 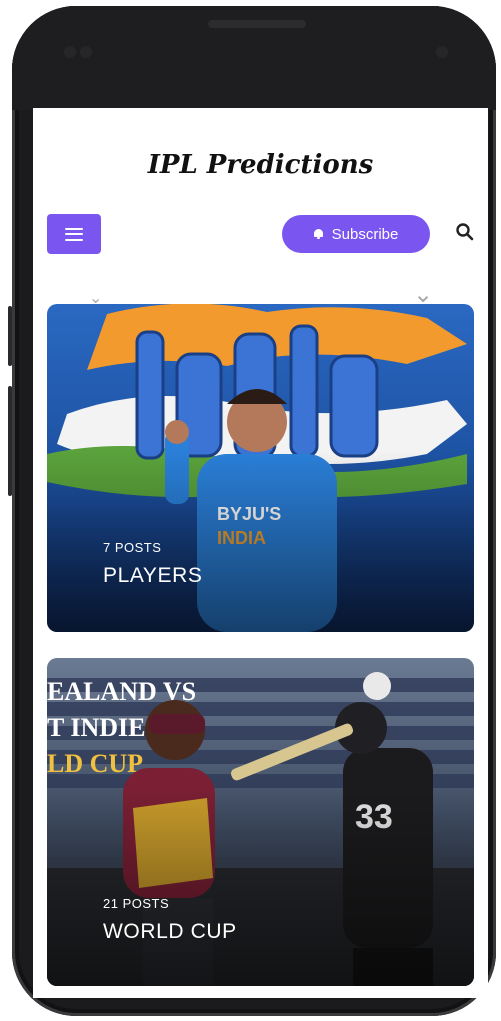 I want to click on post-count: 21 POSTS, so click(x=136, y=903).